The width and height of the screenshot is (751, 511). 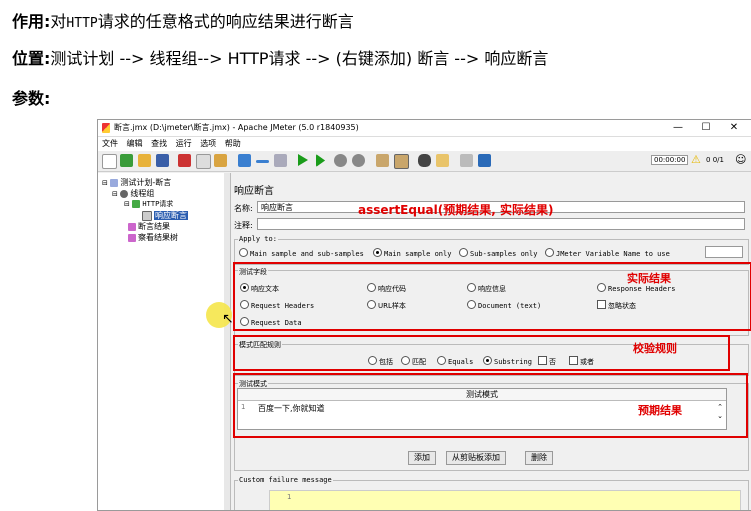 What do you see at coordinates (740, 159) in the screenshot?
I see `status-icon: ☺` at bounding box center [740, 159].